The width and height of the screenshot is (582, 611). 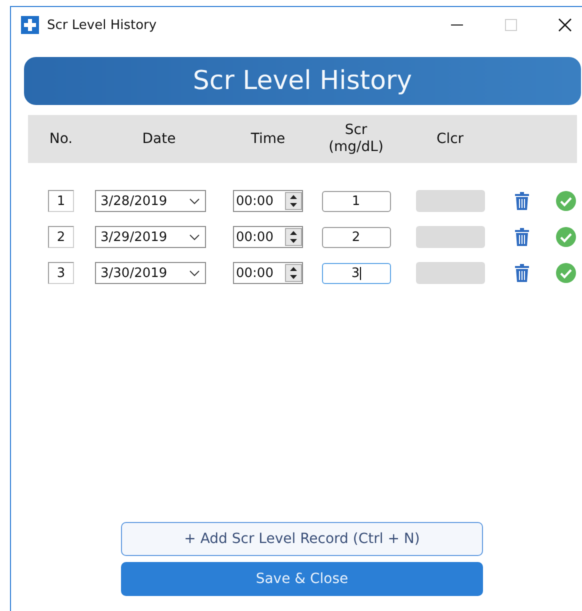 I want to click on column-header: Time, so click(x=268, y=139).